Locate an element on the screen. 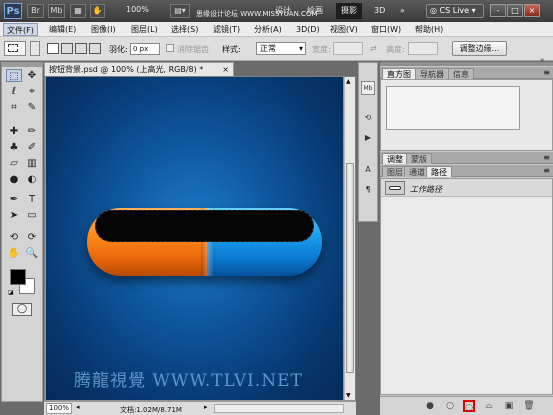  preset-dropdown-icon is located at coordinates (35, 48).